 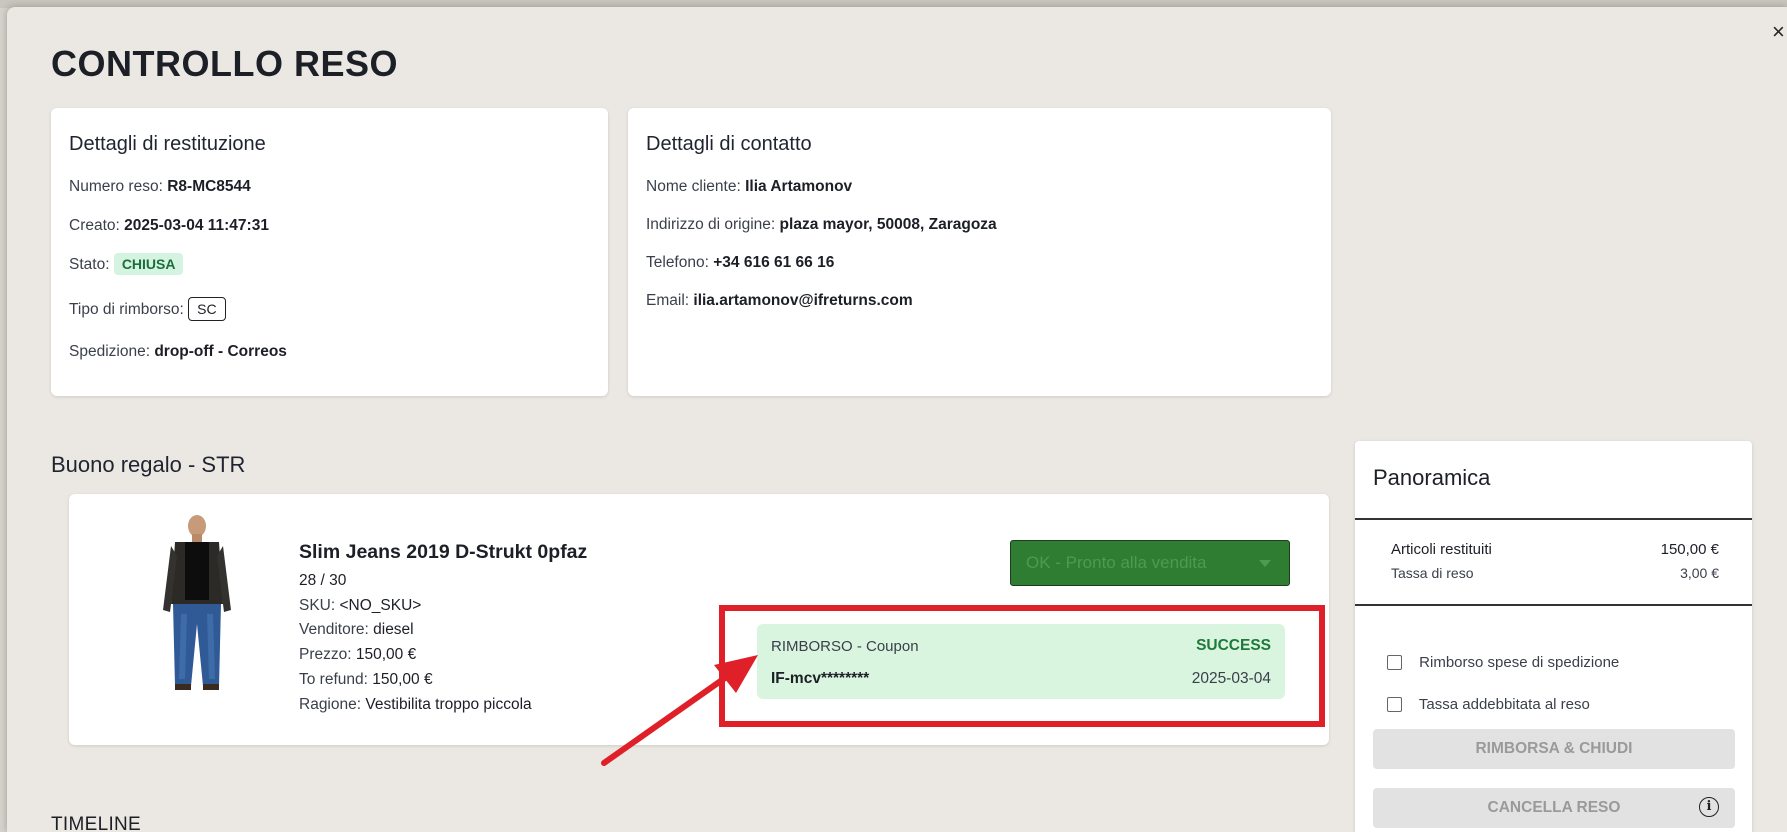 I want to click on return-fee-row: Tassa di reso 3,00 €, so click(x=1555, y=573).